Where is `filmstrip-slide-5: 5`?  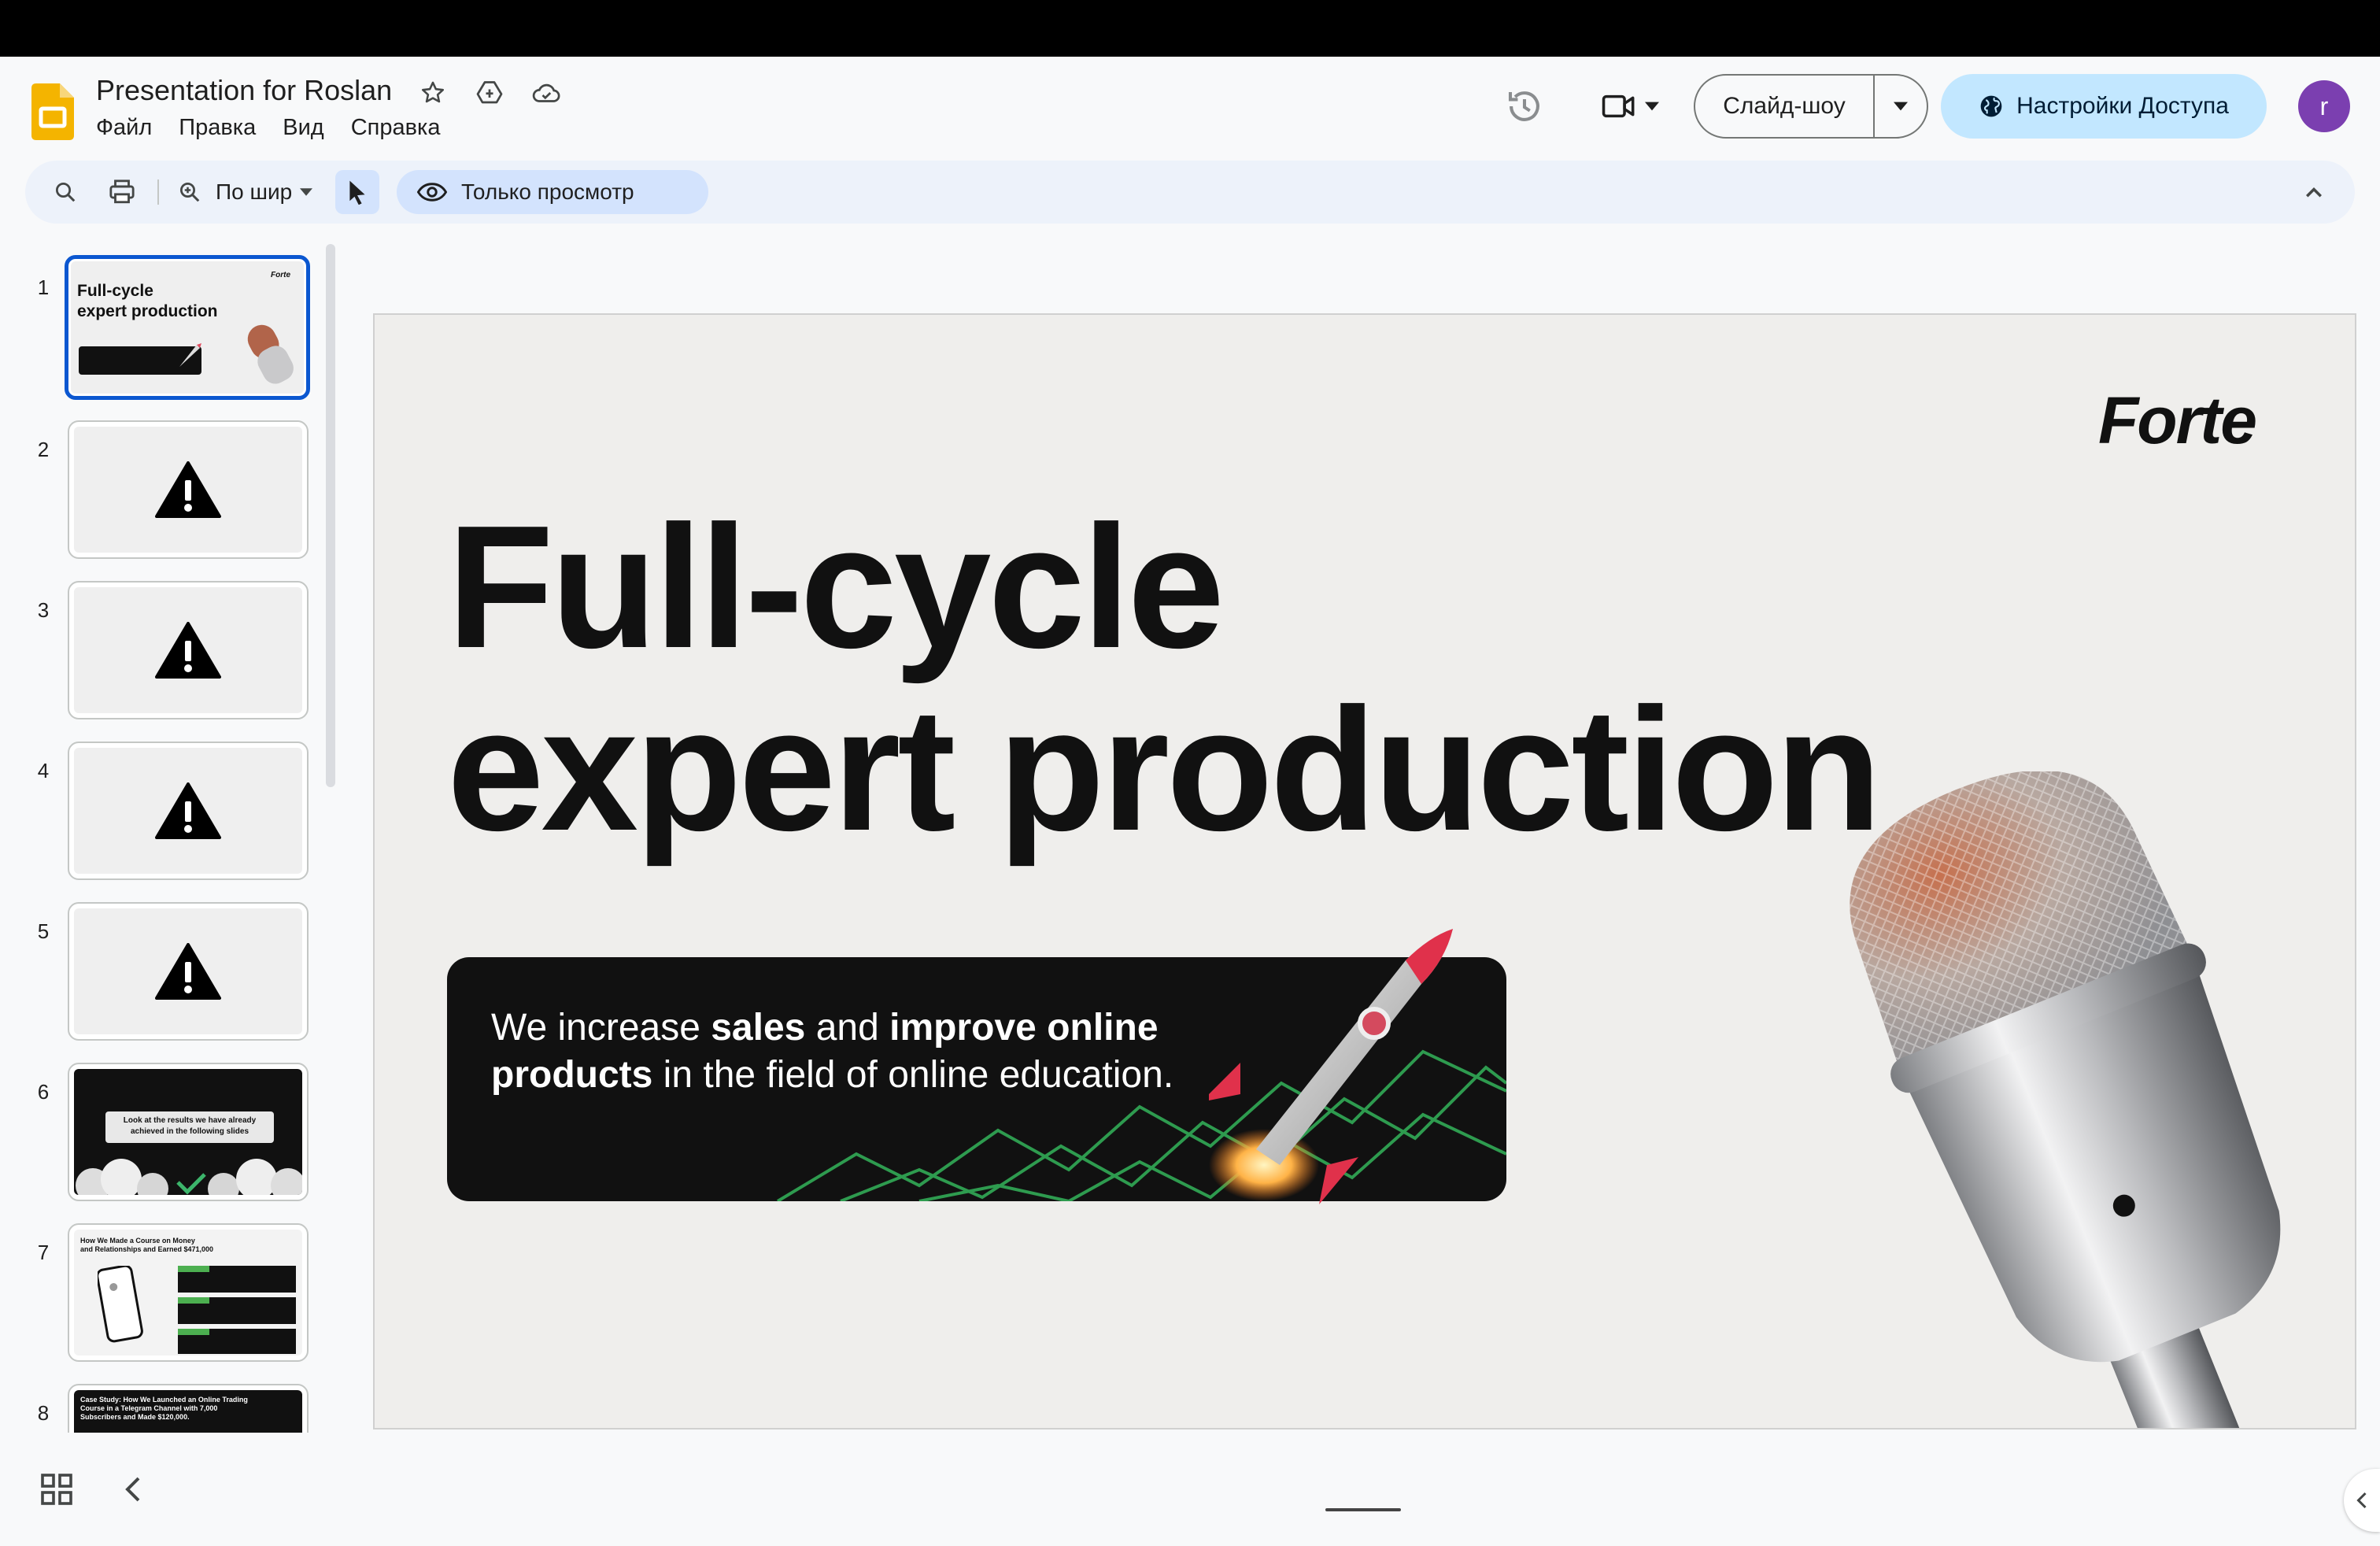 filmstrip-slide-5: 5 is located at coordinates (161, 977).